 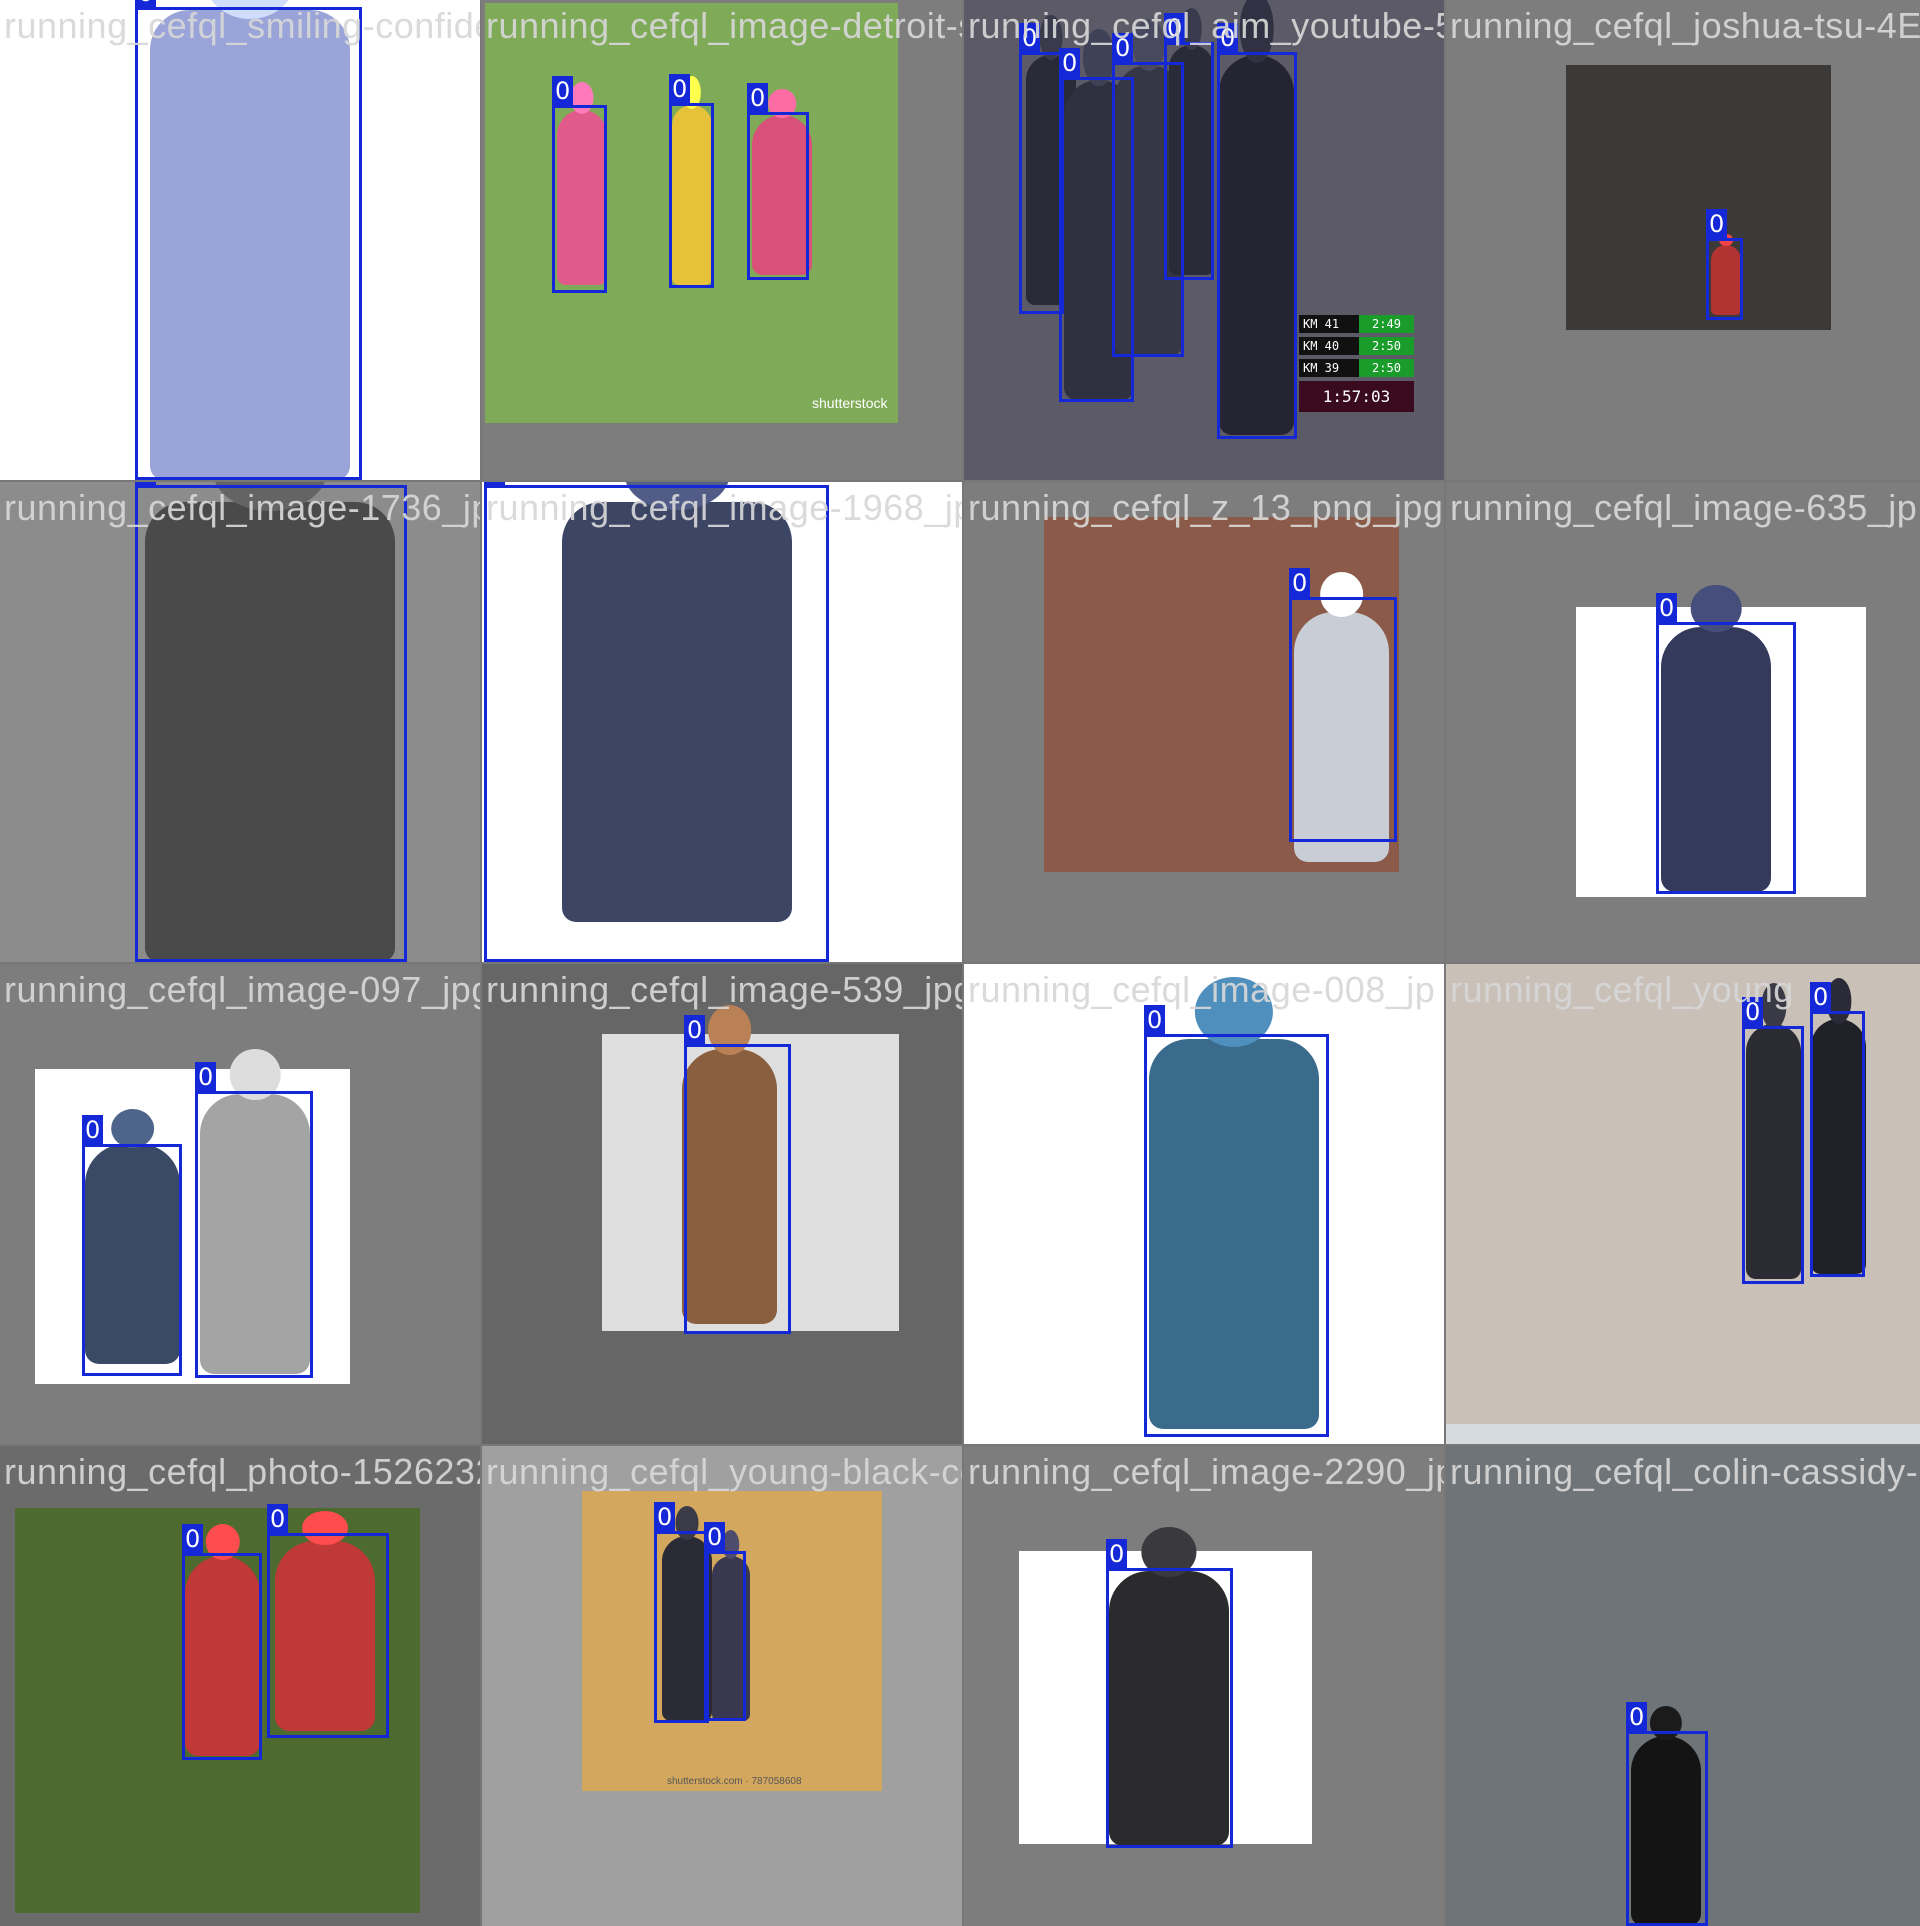 What do you see at coordinates (734, 1781) in the screenshot?
I see `photo-caption: shutterstock.com · 787058608` at bounding box center [734, 1781].